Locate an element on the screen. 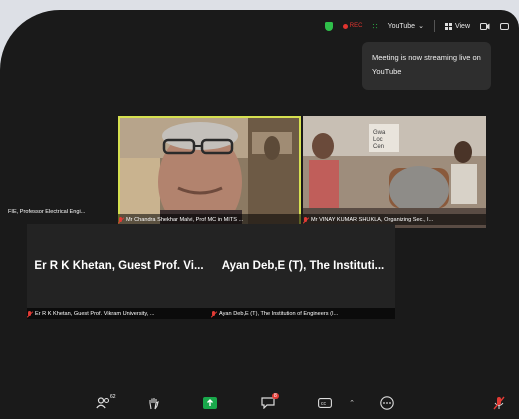 The width and height of the screenshot is (519, 419). participant-video-tile-speaker is located at coordinates (209, 172).